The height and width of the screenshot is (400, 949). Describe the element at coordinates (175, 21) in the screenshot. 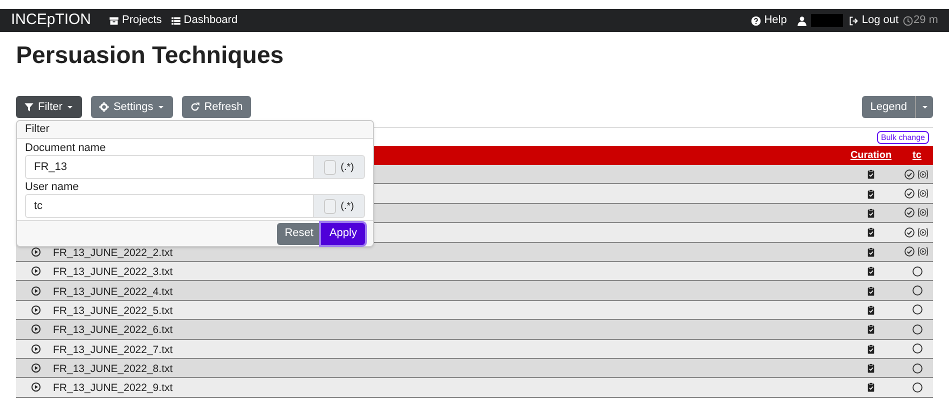

I see `list-icon` at that location.